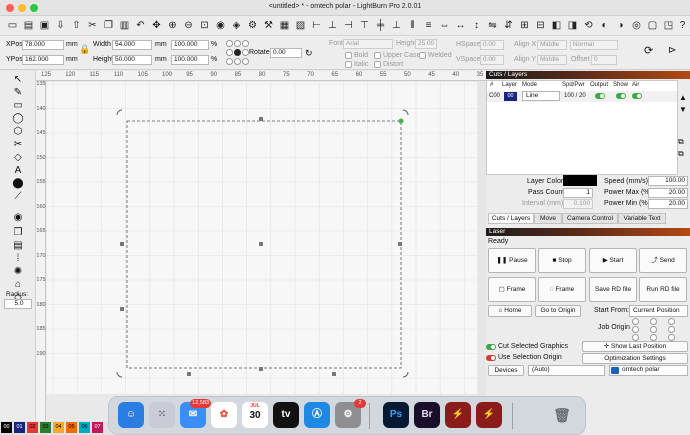  Describe the element at coordinates (348, 64) in the screenshot. I see `italic-checkbox` at that location.